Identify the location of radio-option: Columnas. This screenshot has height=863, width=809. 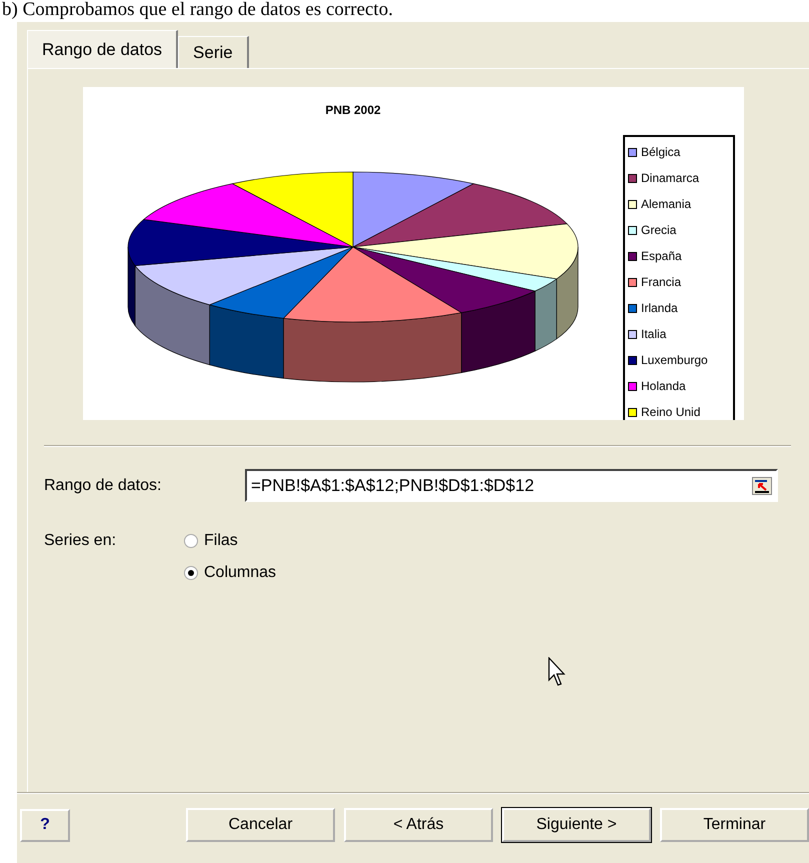
(230, 573).